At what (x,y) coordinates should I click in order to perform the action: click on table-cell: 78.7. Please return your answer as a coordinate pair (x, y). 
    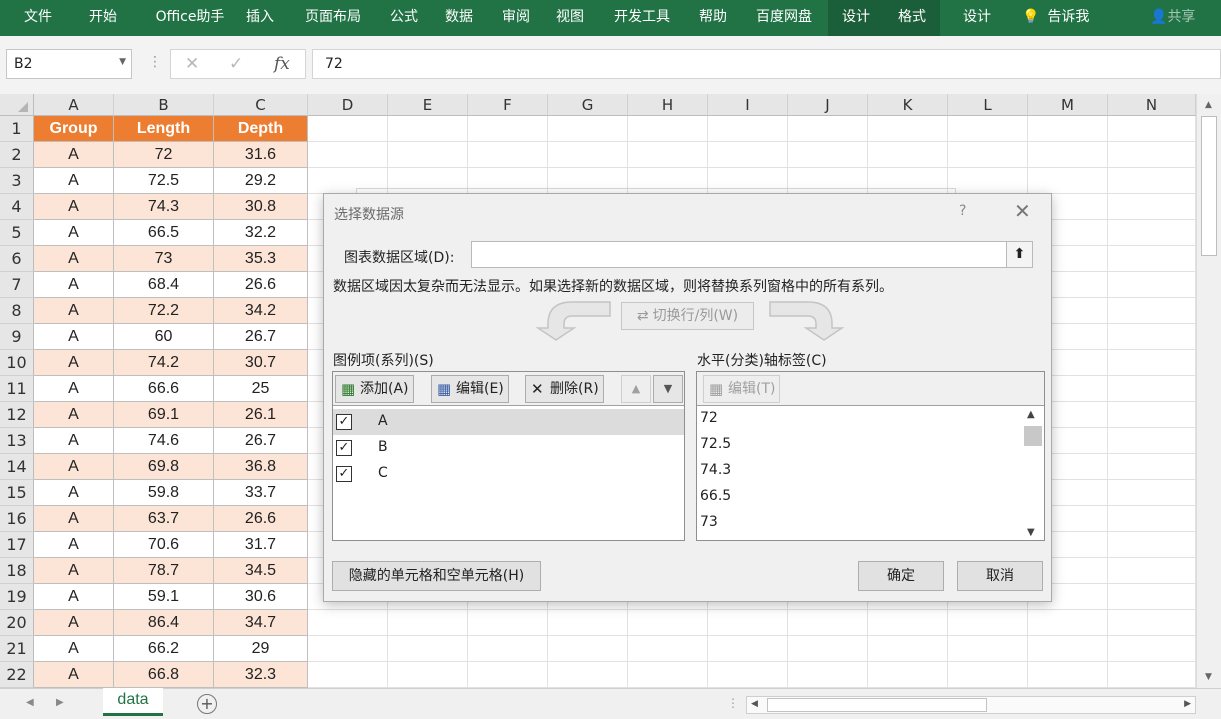
    Looking at the image, I should click on (164, 571).